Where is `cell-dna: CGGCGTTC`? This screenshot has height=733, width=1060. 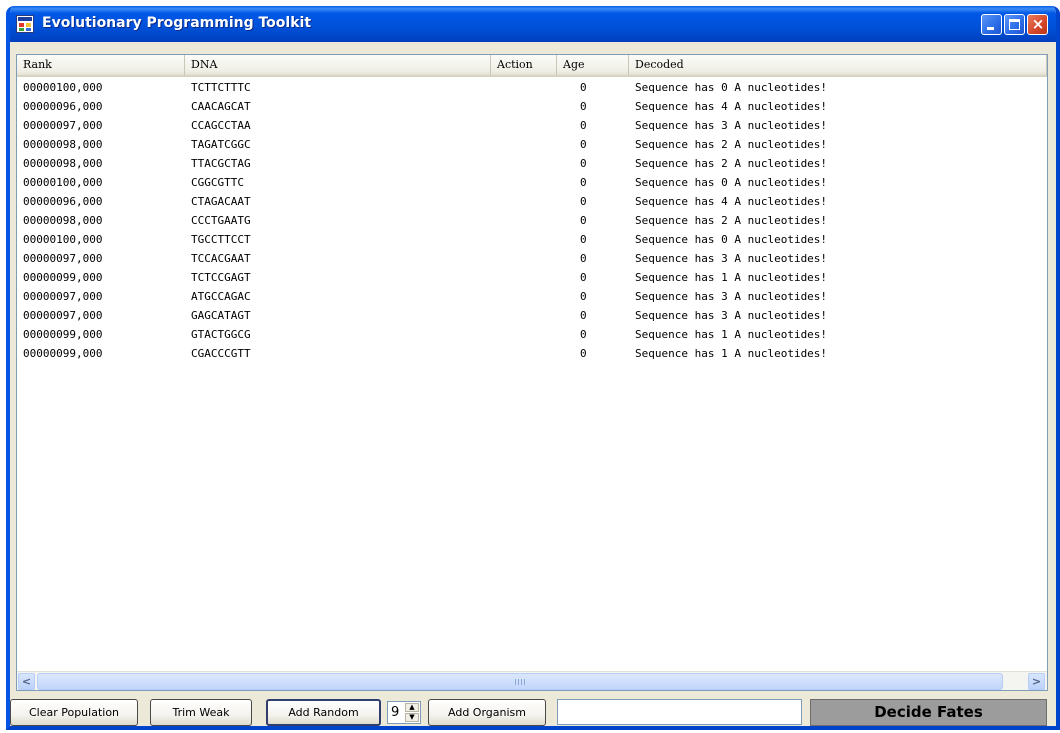
cell-dna: CGGCGTTC is located at coordinates (217, 182).